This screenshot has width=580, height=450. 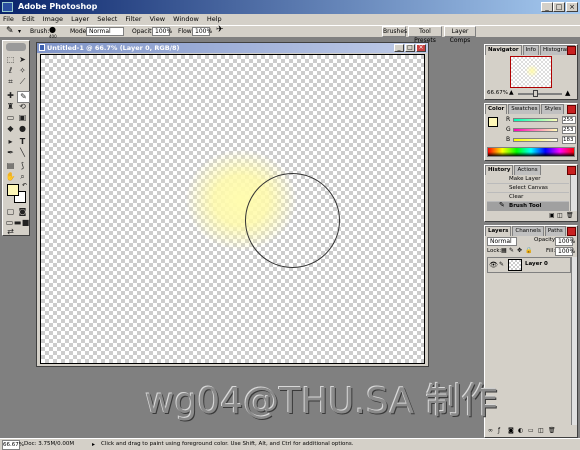 What do you see at coordinates (214, 19) in the screenshot?
I see `menu-help: Help` at bounding box center [214, 19].